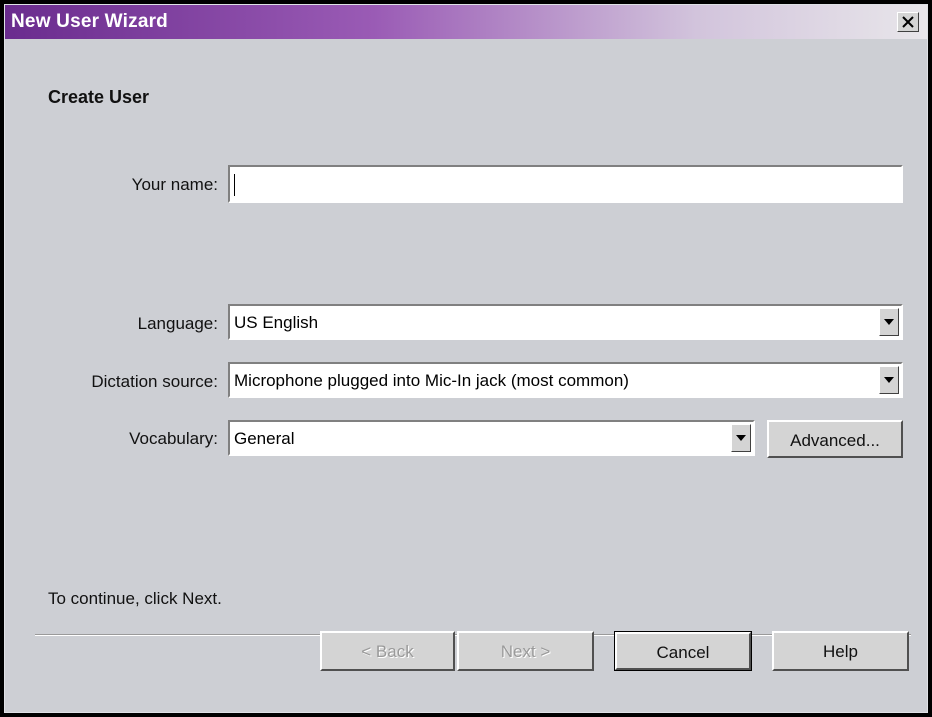 The height and width of the screenshot is (717, 932). I want to click on close-icon, so click(908, 22).